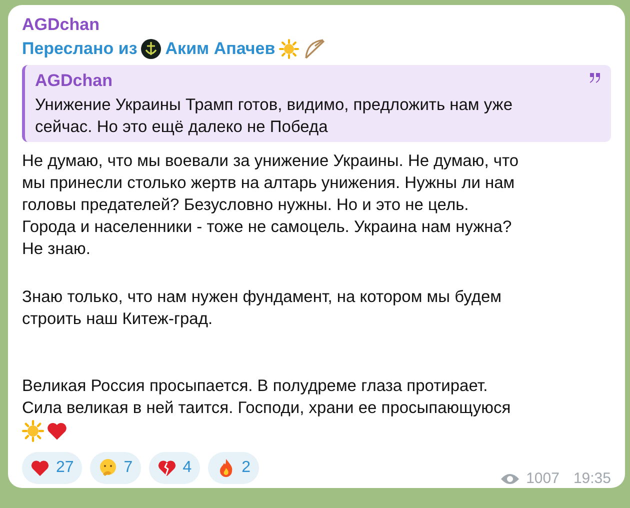 The height and width of the screenshot is (508, 630). Describe the element at coordinates (61, 25) in the screenshot. I see `author-name: AGDchan` at that location.